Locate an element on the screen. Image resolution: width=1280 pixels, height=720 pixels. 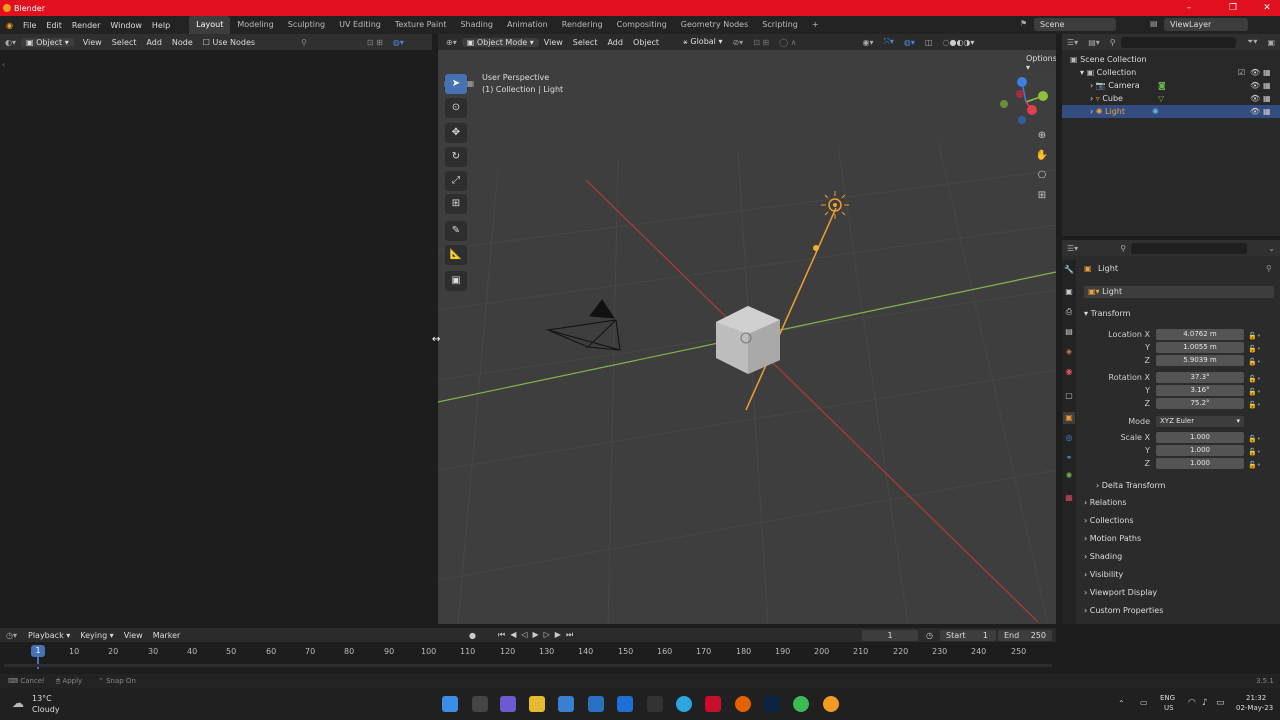
blender-taskbar-icon is located at coordinates (831, 704).